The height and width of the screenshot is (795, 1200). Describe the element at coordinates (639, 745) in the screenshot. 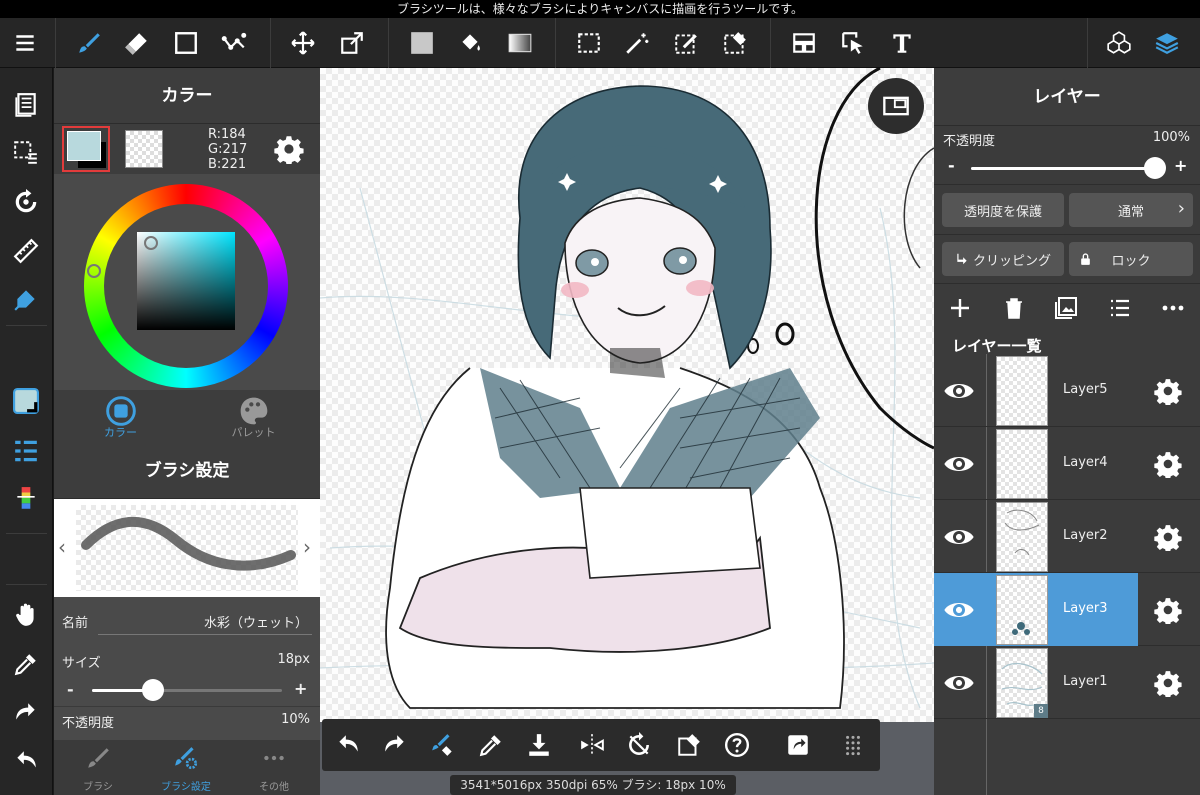

I see `rotate-reset-icon` at that location.